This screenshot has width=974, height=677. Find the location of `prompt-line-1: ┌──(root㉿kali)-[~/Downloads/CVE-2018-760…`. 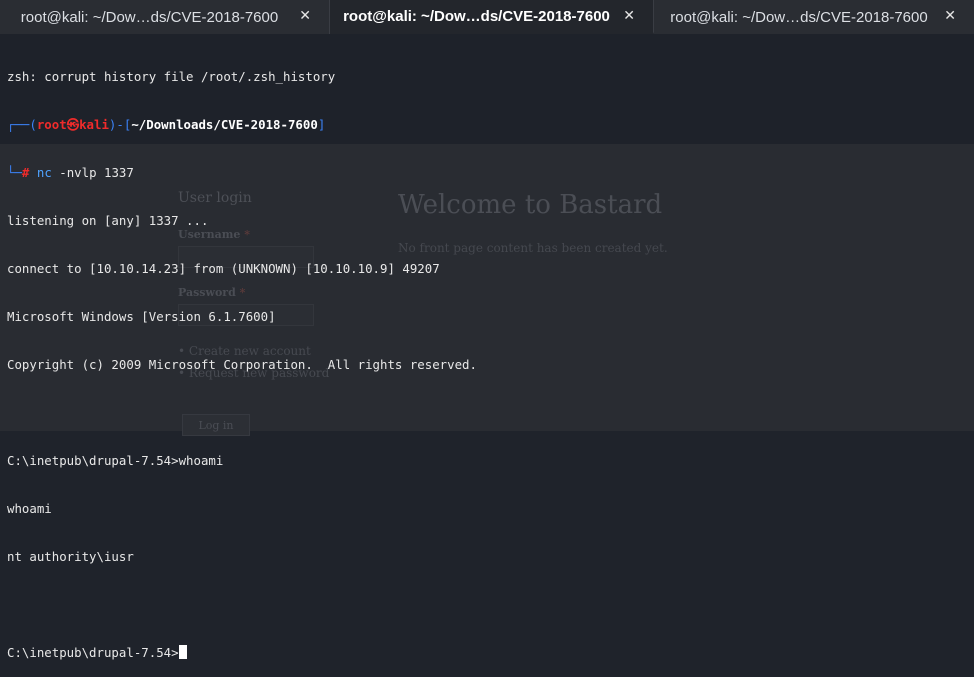

prompt-line-1: ┌──(root㉿kali)-[~/Downloads/CVE-2018-760… is located at coordinates (166, 124).